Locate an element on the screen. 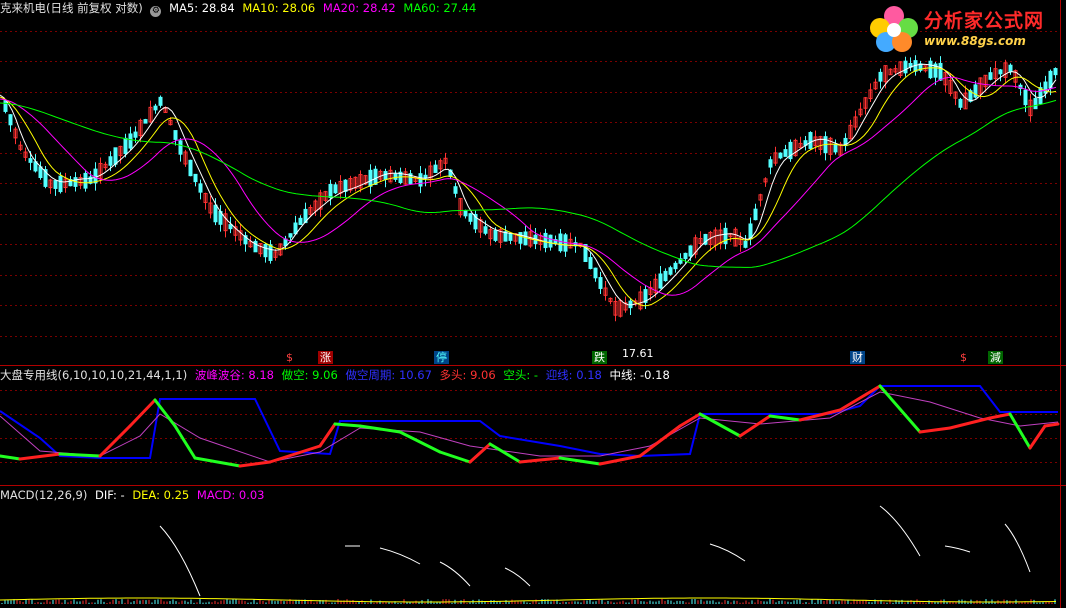 This screenshot has height=608, width=1066. marker-jian: 減 is located at coordinates (995, 357).